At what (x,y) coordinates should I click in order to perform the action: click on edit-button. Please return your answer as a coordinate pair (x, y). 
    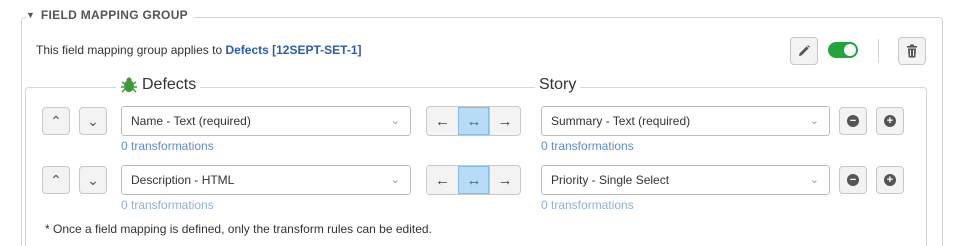
    Looking at the image, I should click on (804, 51).